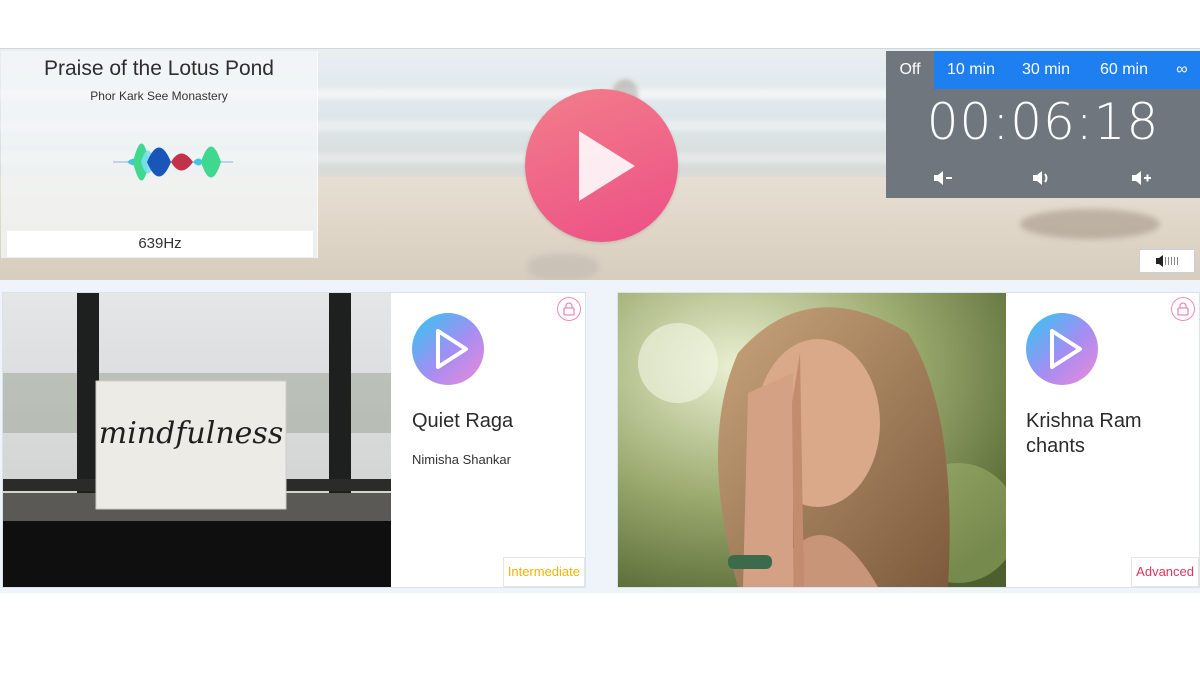 Image resolution: width=1200 pixels, height=675 pixels. I want to click on card-title: Quiet Raga, so click(463, 421).